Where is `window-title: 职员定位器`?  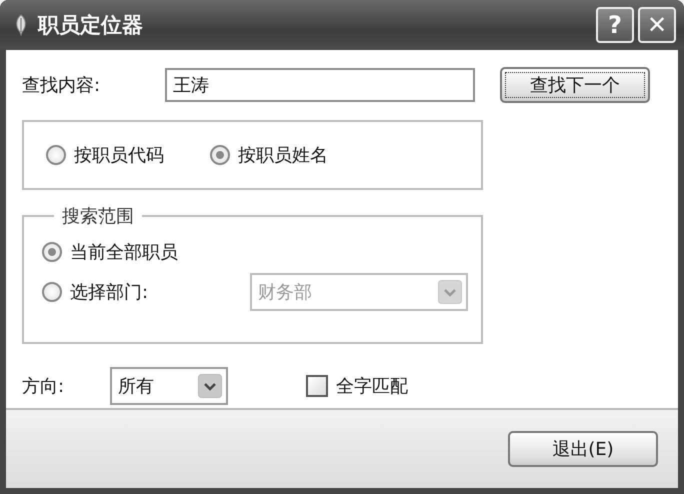 window-title: 职员定位器 is located at coordinates (90, 25).